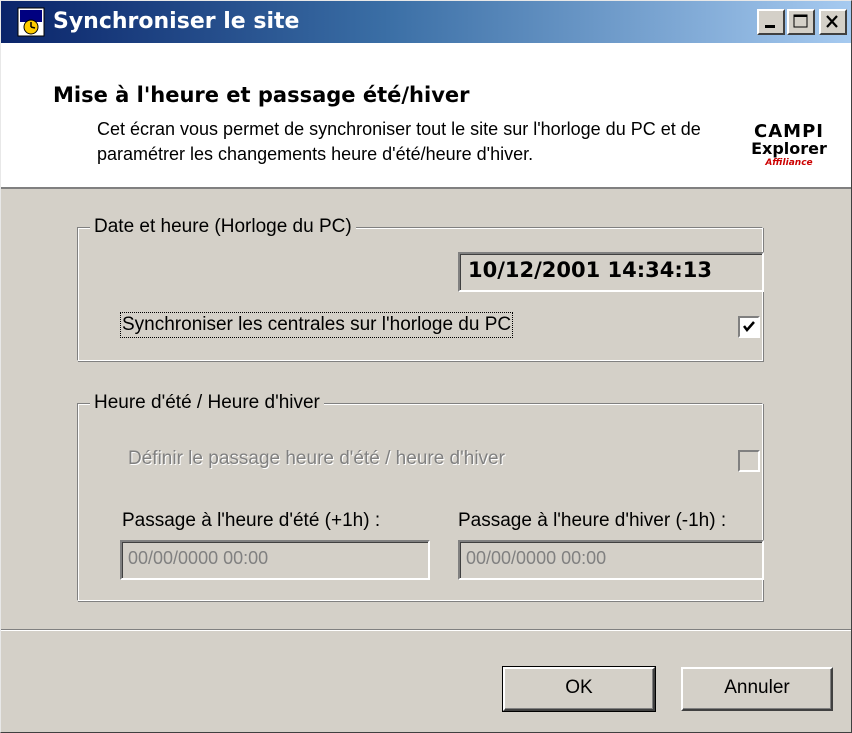  Describe the element at coordinates (771, 22) in the screenshot. I see `minimize-button` at that location.